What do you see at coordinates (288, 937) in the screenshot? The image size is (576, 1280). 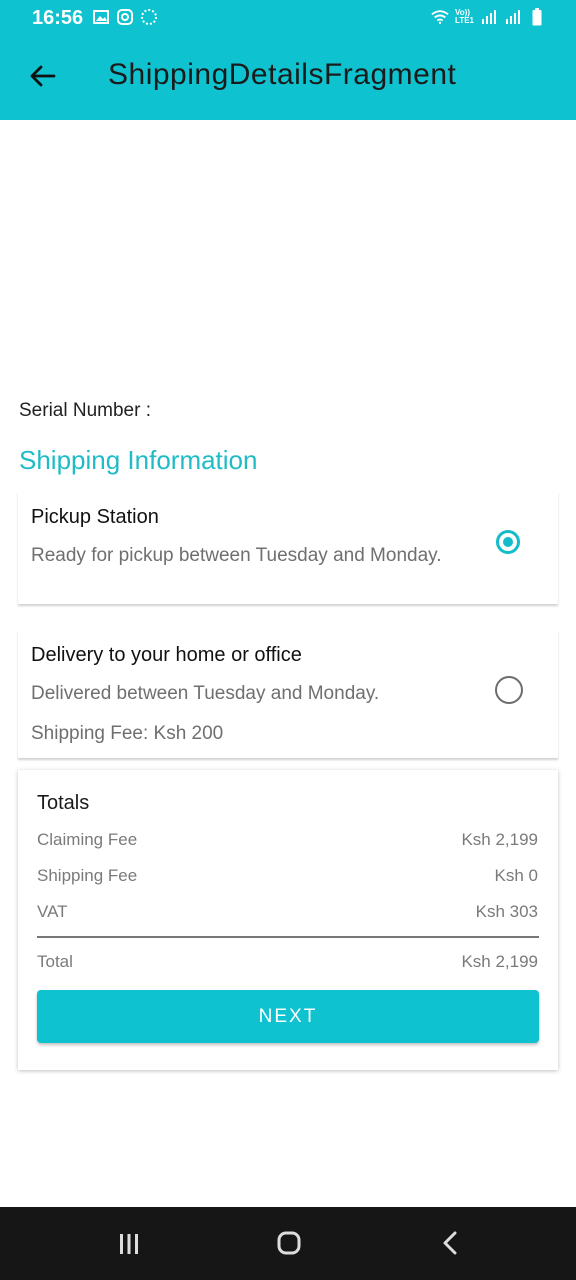 I see `totals-divider` at bounding box center [288, 937].